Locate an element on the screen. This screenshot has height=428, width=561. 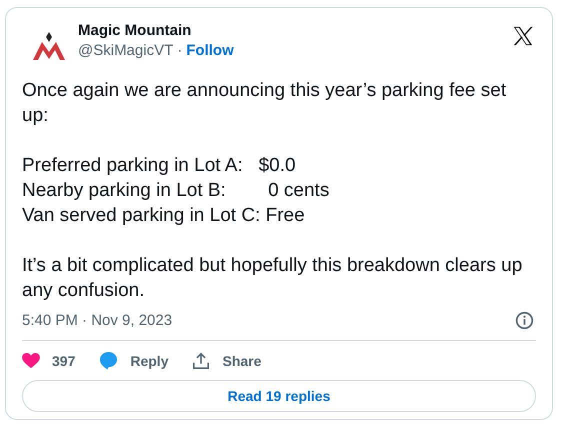
timestamp: 5:40 PM · Nov 9, 2023 is located at coordinates (97, 320).